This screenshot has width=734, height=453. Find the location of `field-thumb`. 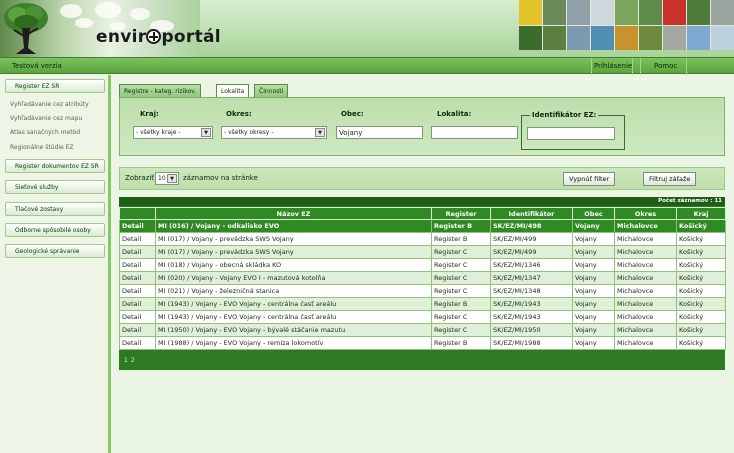

field-thumb is located at coordinates (530, 37).